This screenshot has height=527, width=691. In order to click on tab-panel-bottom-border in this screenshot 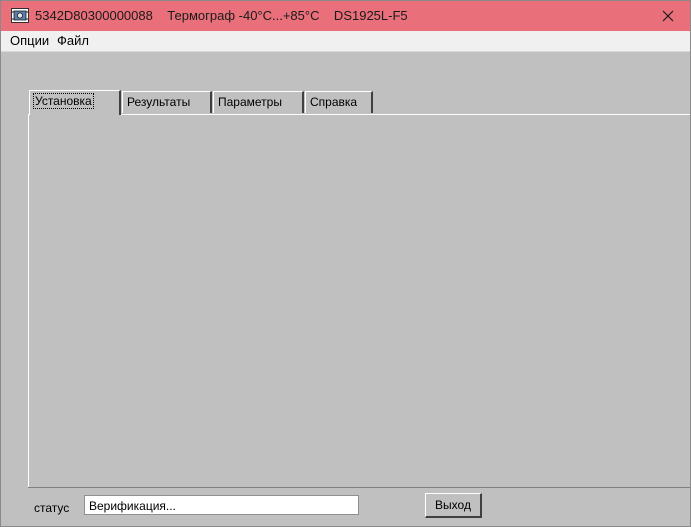, I will do `click(359, 487)`.